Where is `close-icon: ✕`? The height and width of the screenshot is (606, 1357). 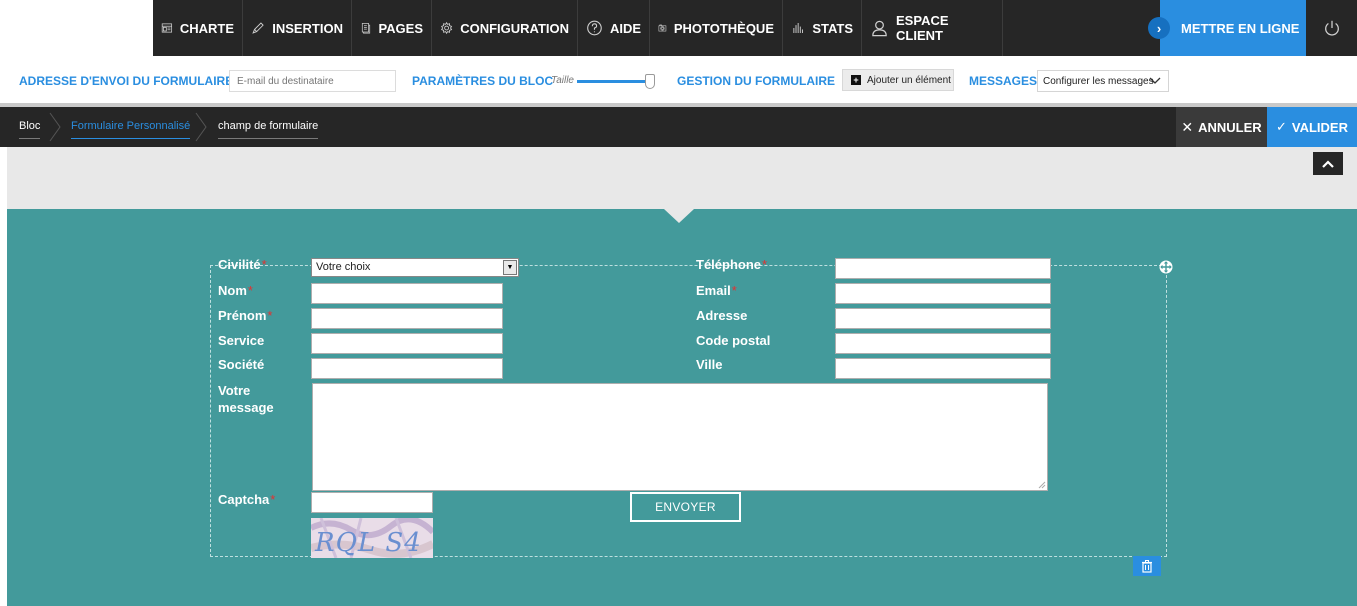
close-icon: ✕ is located at coordinates (1187, 126).